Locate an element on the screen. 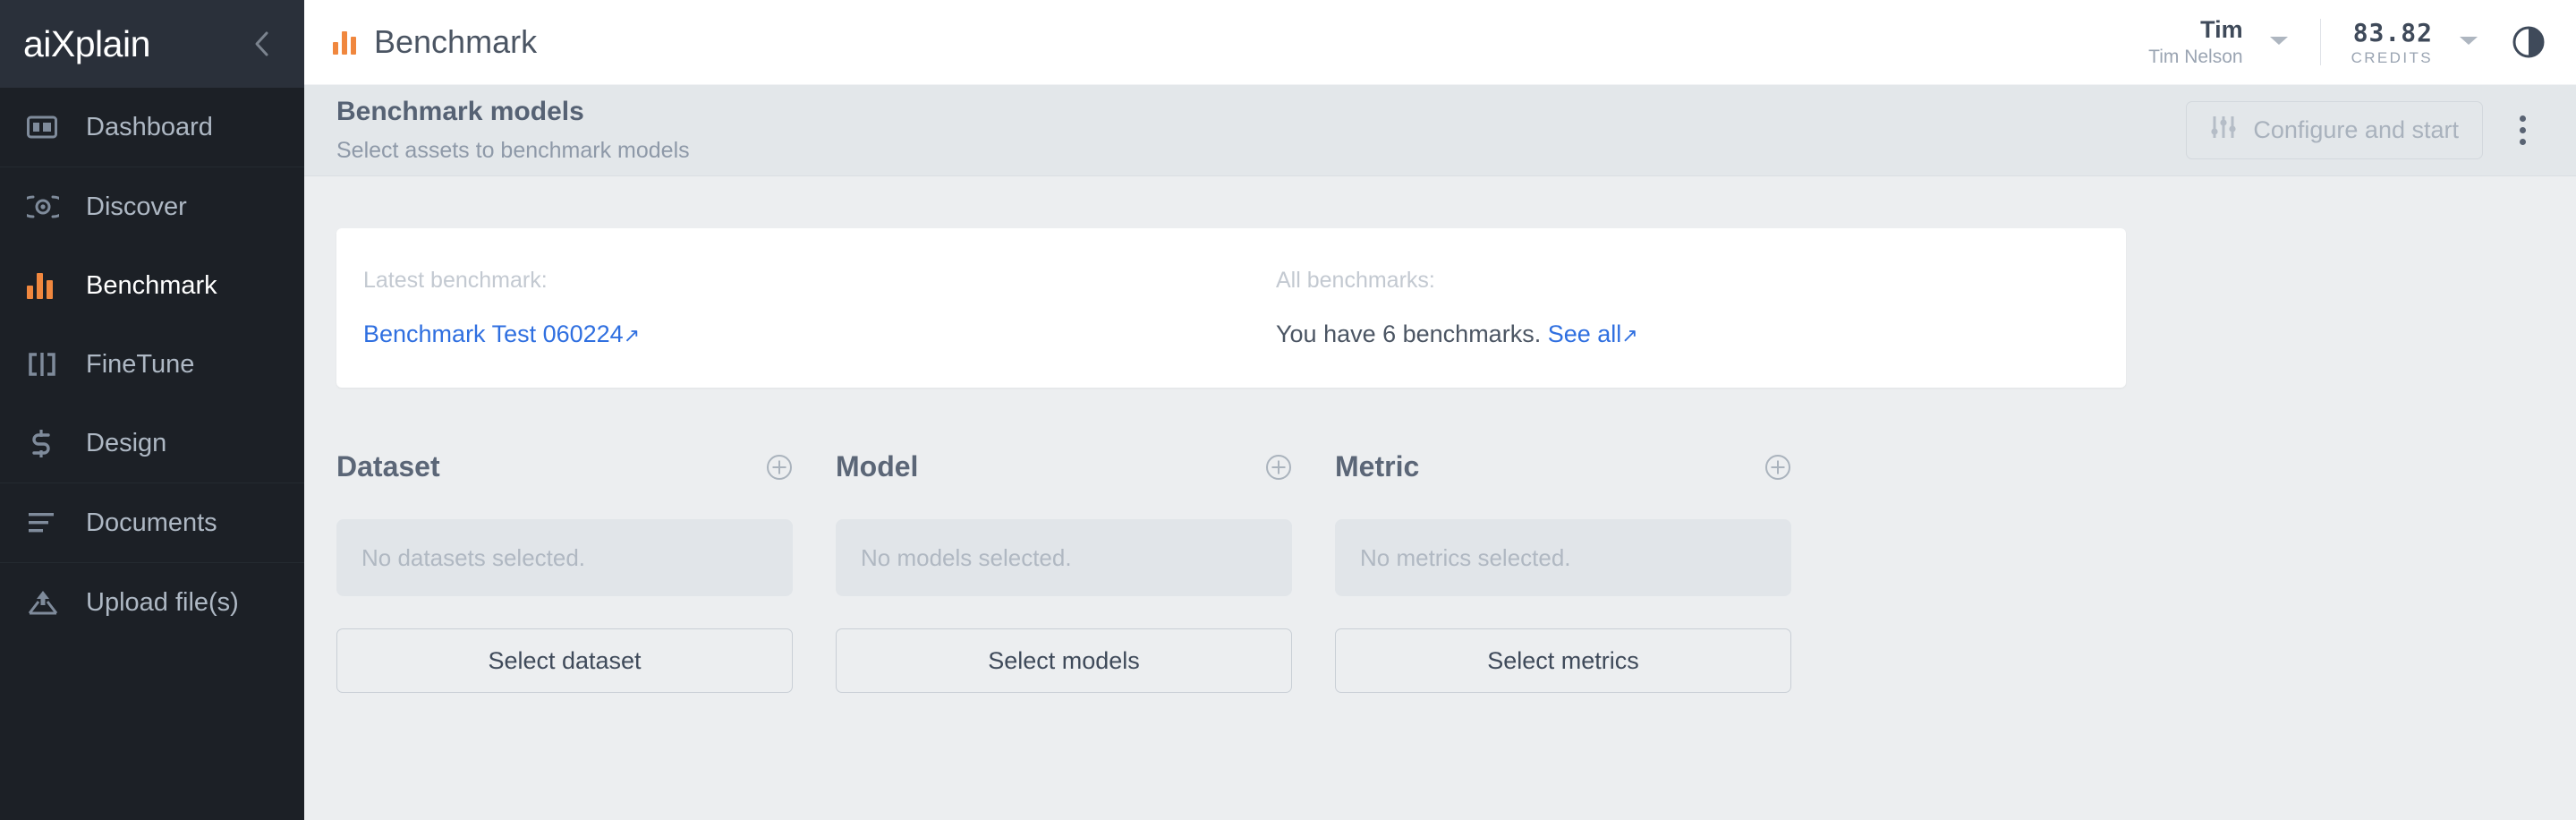 The image size is (2576, 820). metric-column-title: Metric is located at coordinates (1377, 466).